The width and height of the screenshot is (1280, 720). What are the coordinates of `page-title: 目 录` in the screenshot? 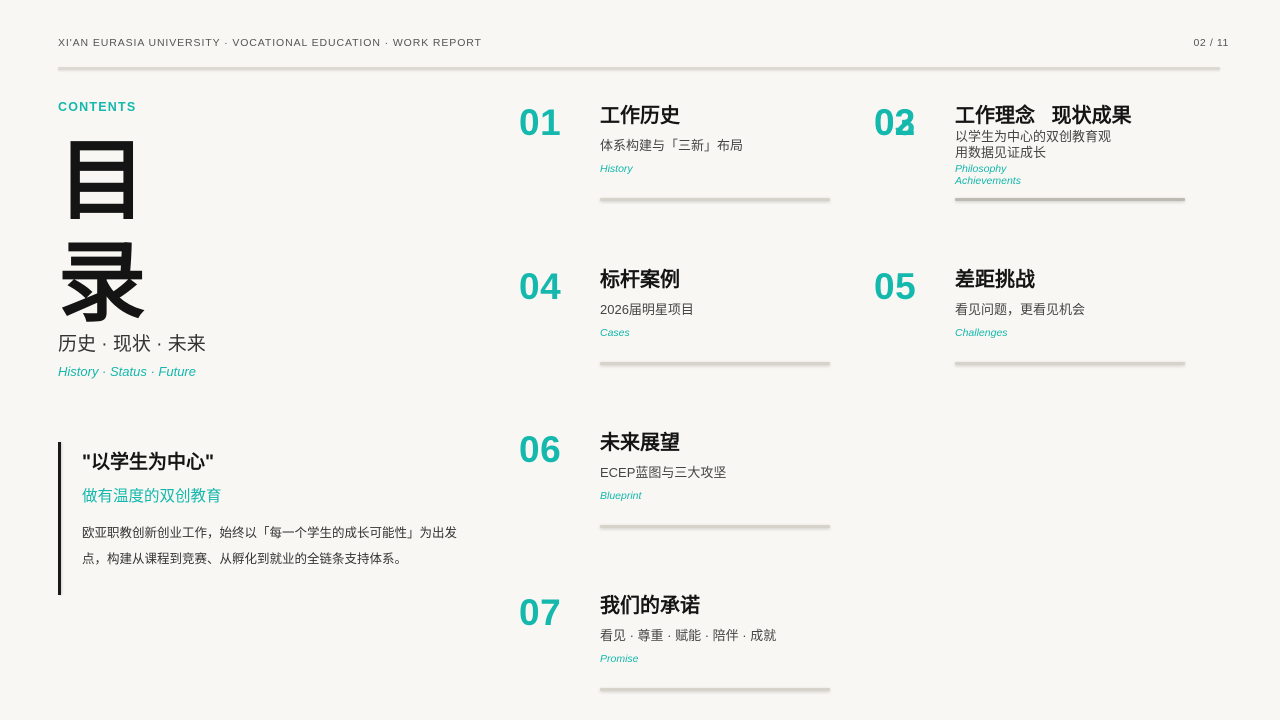 It's located at (113, 232).